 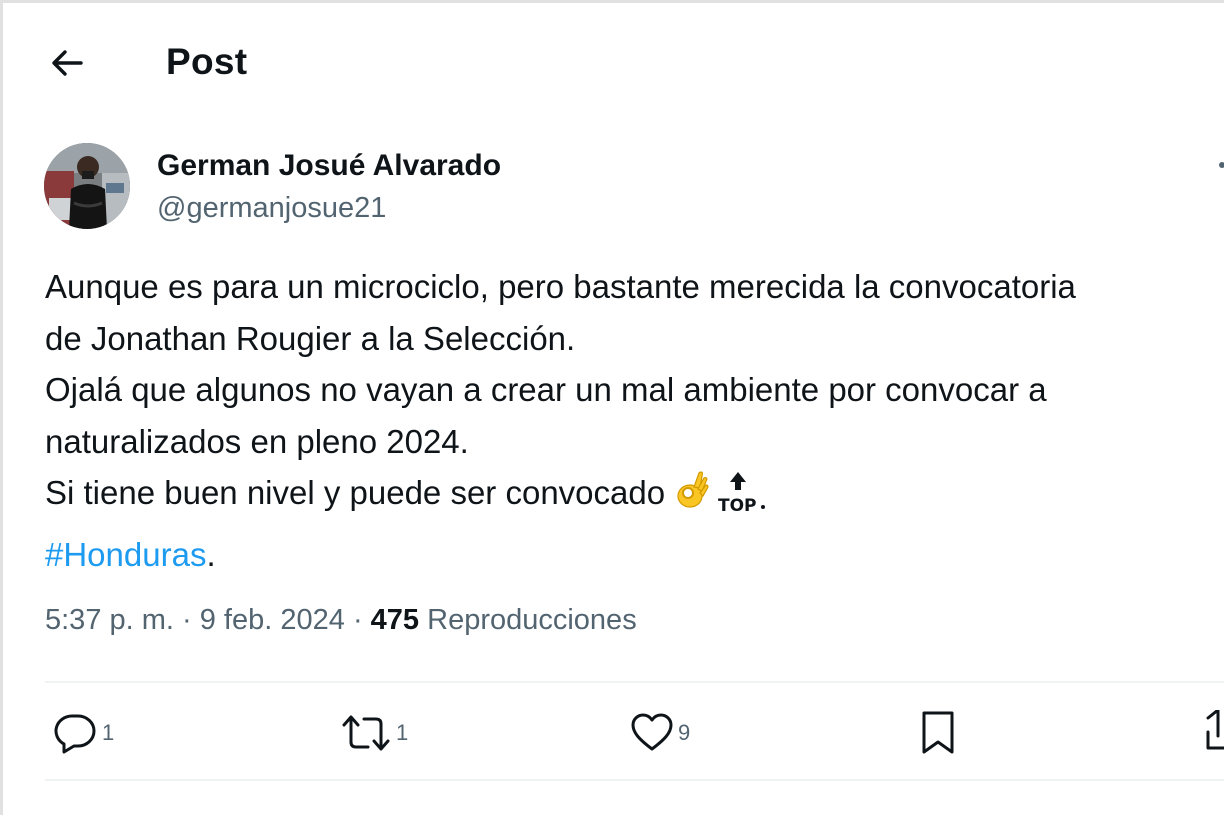 I want to click on top-emoji-text: TOP, so click(x=737, y=505).